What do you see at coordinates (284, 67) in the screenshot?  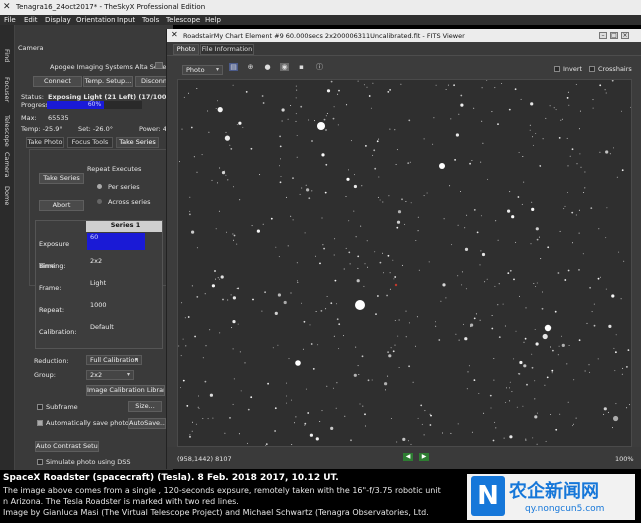 I see `fit-icon: ◉` at bounding box center [284, 67].